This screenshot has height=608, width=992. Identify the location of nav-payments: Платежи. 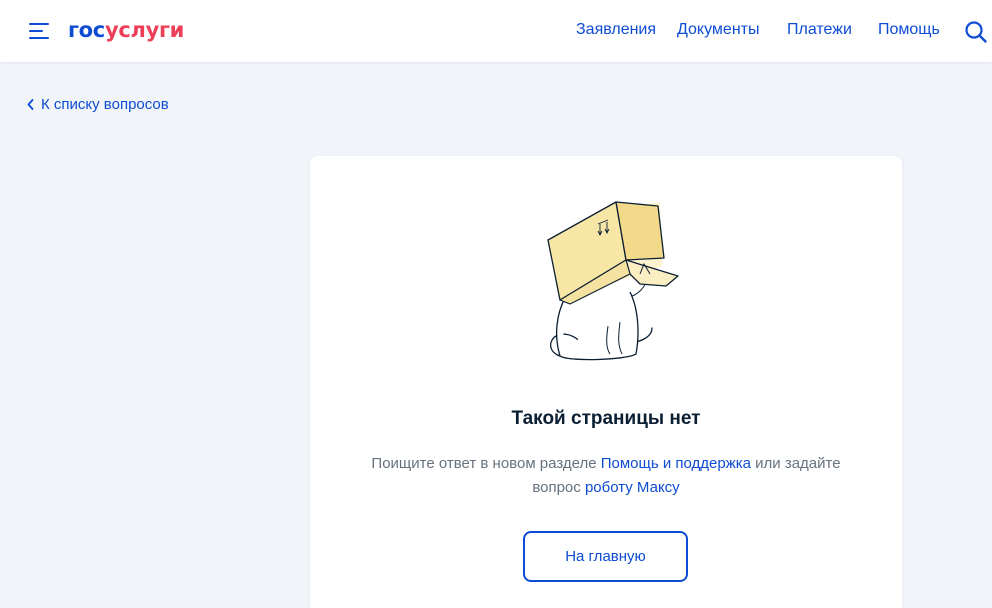
(819, 31).